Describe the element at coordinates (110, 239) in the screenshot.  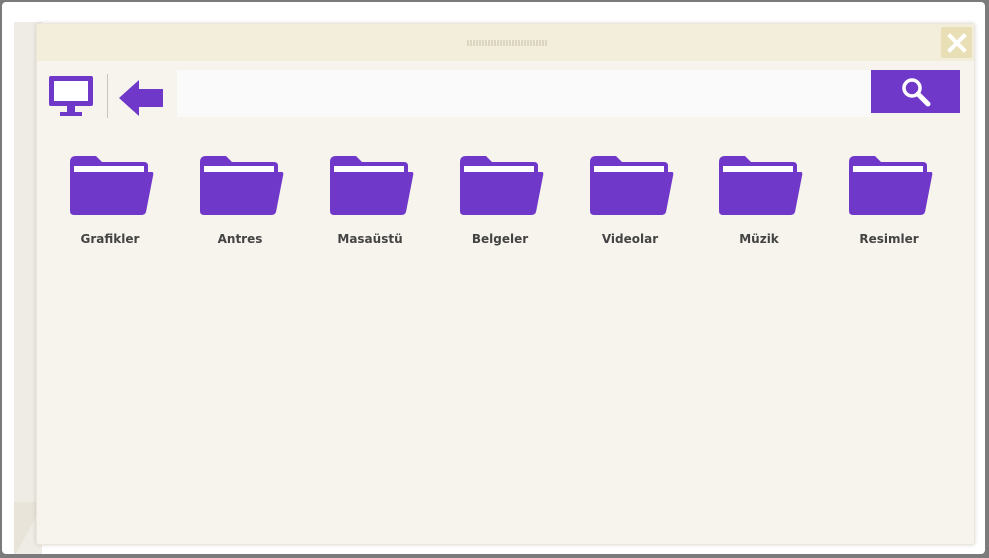
I see `folder-label: Grafikler` at that location.